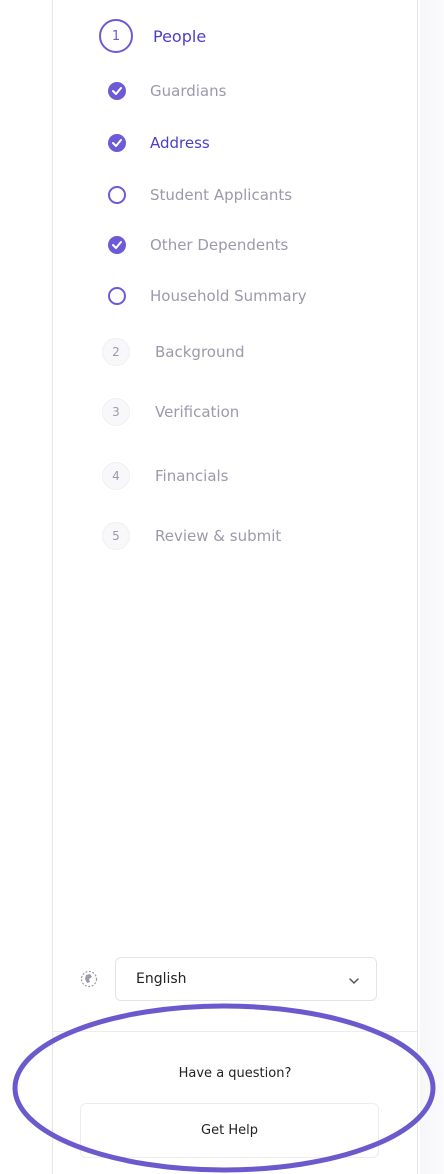  What do you see at coordinates (180, 143) in the screenshot?
I see `substep-label: Address` at bounding box center [180, 143].